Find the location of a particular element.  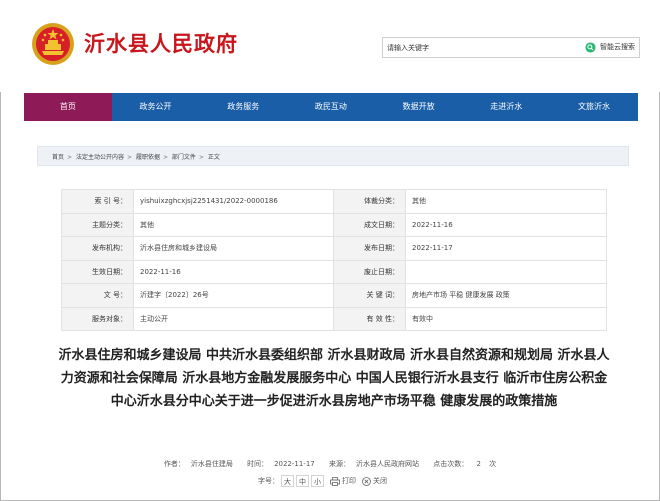

org-label: 发布机构： is located at coordinates (97, 248).